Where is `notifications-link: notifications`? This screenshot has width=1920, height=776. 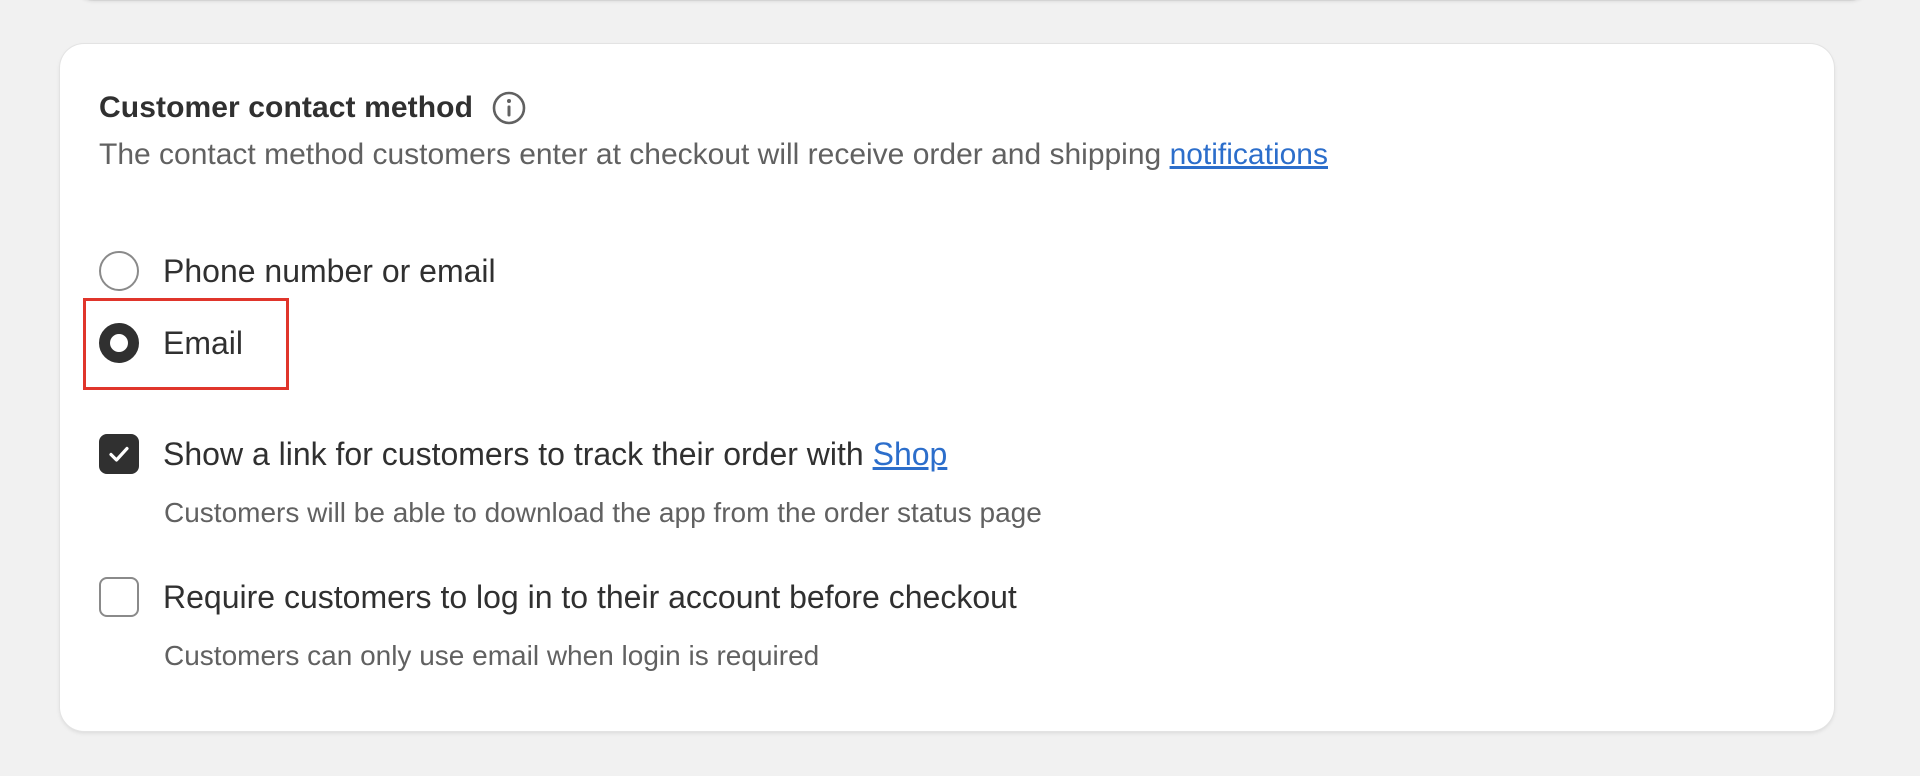 notifications-link: notifications is located at coordinates (1249, 154).